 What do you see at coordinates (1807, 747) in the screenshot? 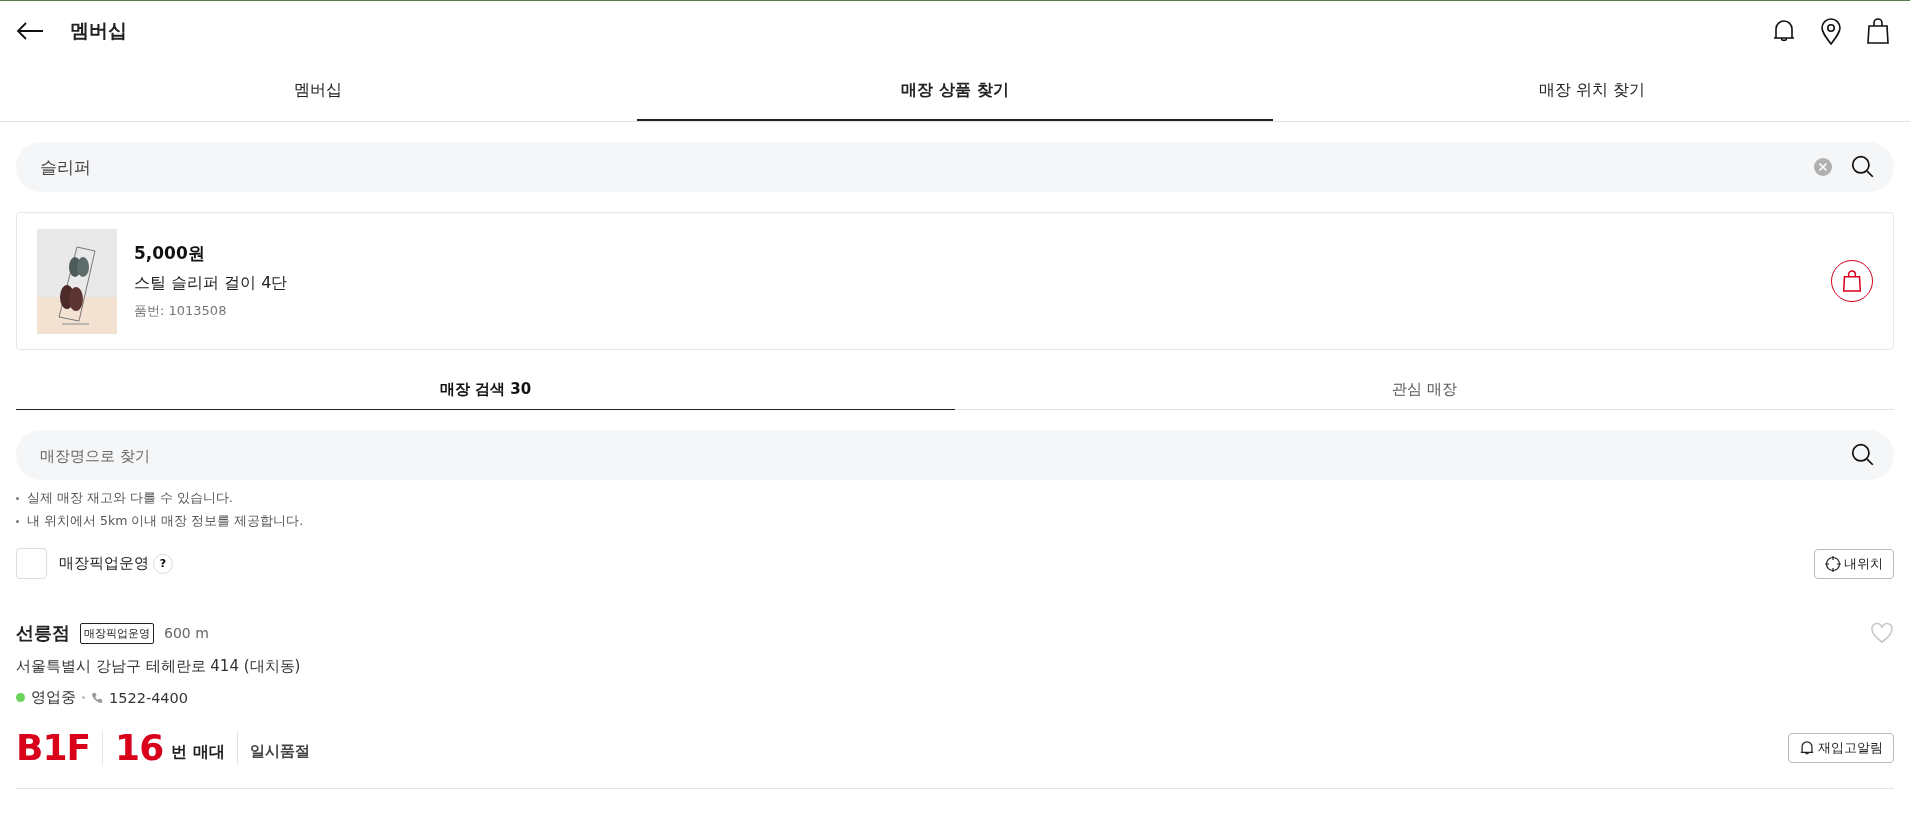
I see `bell-icon` at bounding box center [1807, 747].